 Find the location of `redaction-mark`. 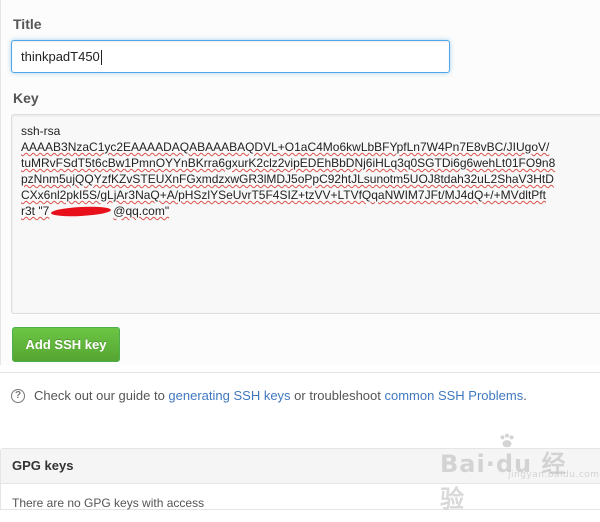

redaction-mark is located at coordinates (81, 211).